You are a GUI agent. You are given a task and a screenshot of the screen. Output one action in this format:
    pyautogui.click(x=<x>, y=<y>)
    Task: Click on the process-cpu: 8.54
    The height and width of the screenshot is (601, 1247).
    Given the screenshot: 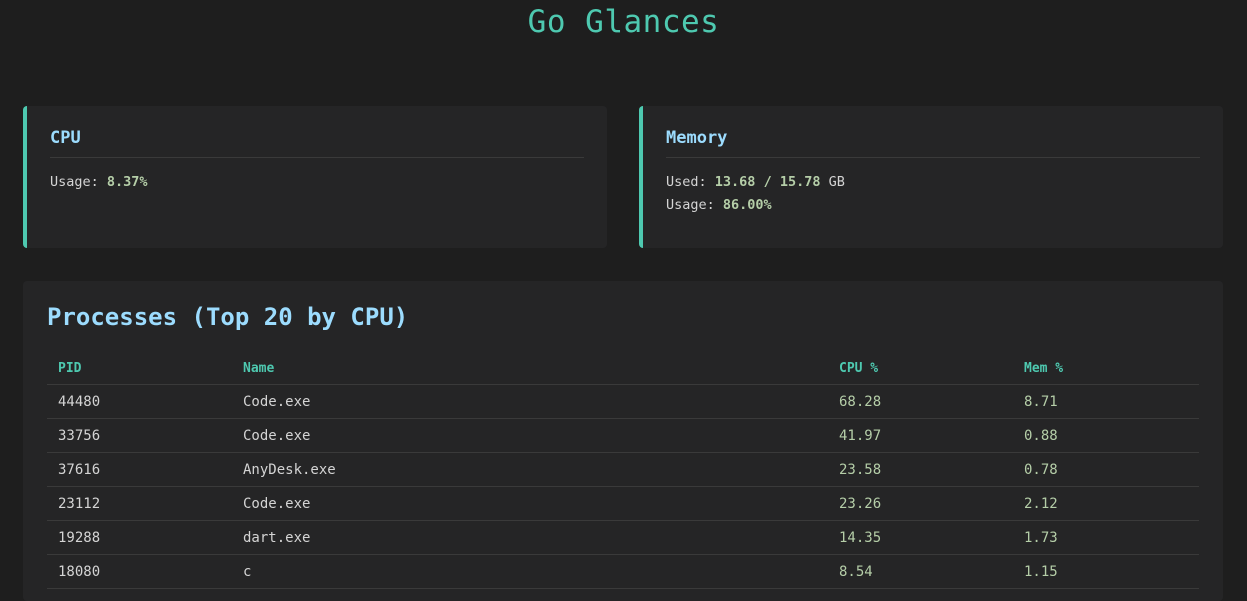 What is the action you would take?
    pyautogui.click(x=920, y=571)
    